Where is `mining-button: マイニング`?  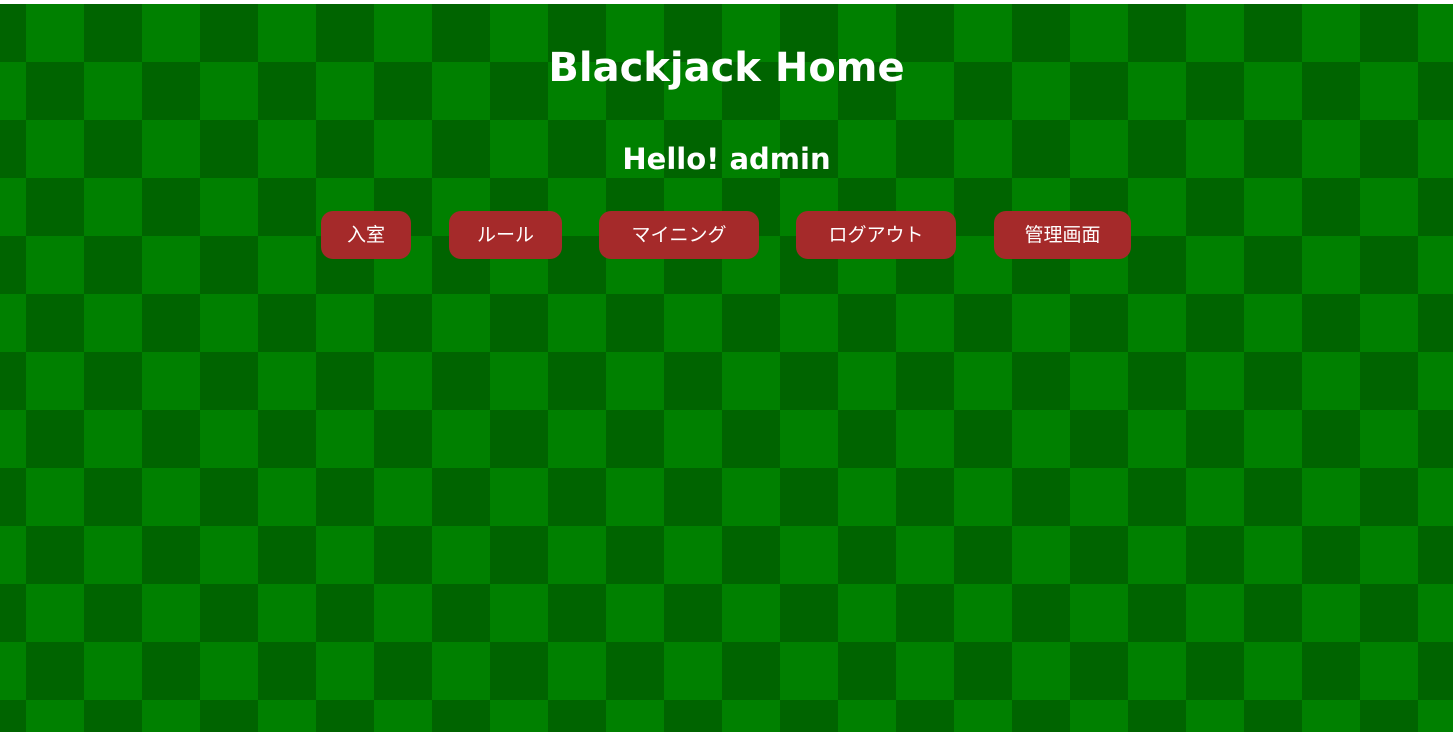
mining-button: マイニング is located at coordinates (679, 235).